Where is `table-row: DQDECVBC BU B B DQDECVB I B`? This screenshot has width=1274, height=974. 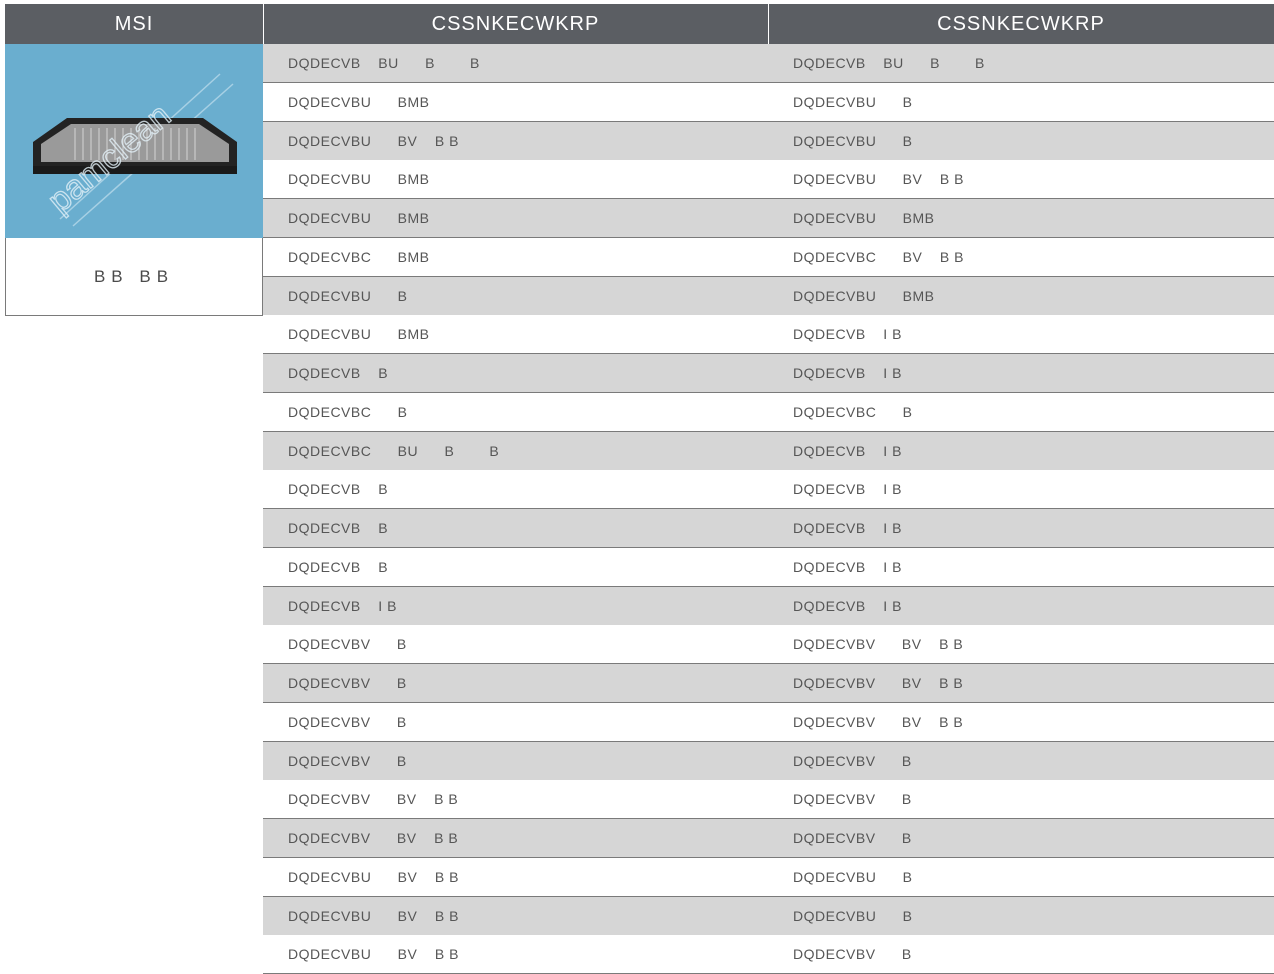
table-row: DQDECVBC BU B B DQDECVB I B is located at coordinates (768, 451).